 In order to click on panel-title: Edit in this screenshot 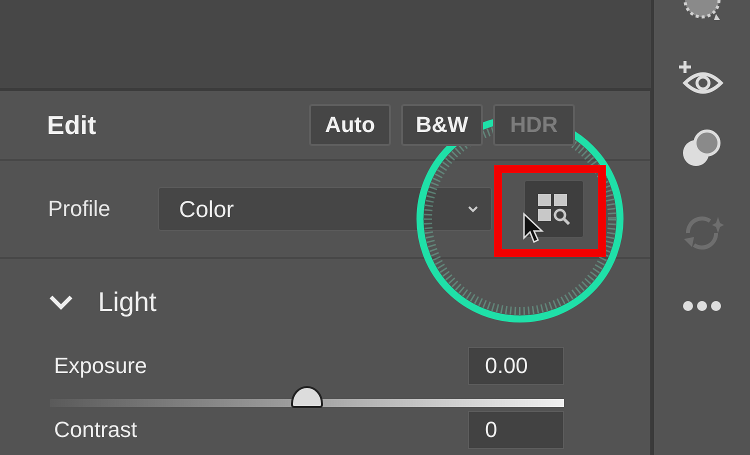, I will do `click(71, 125)`.